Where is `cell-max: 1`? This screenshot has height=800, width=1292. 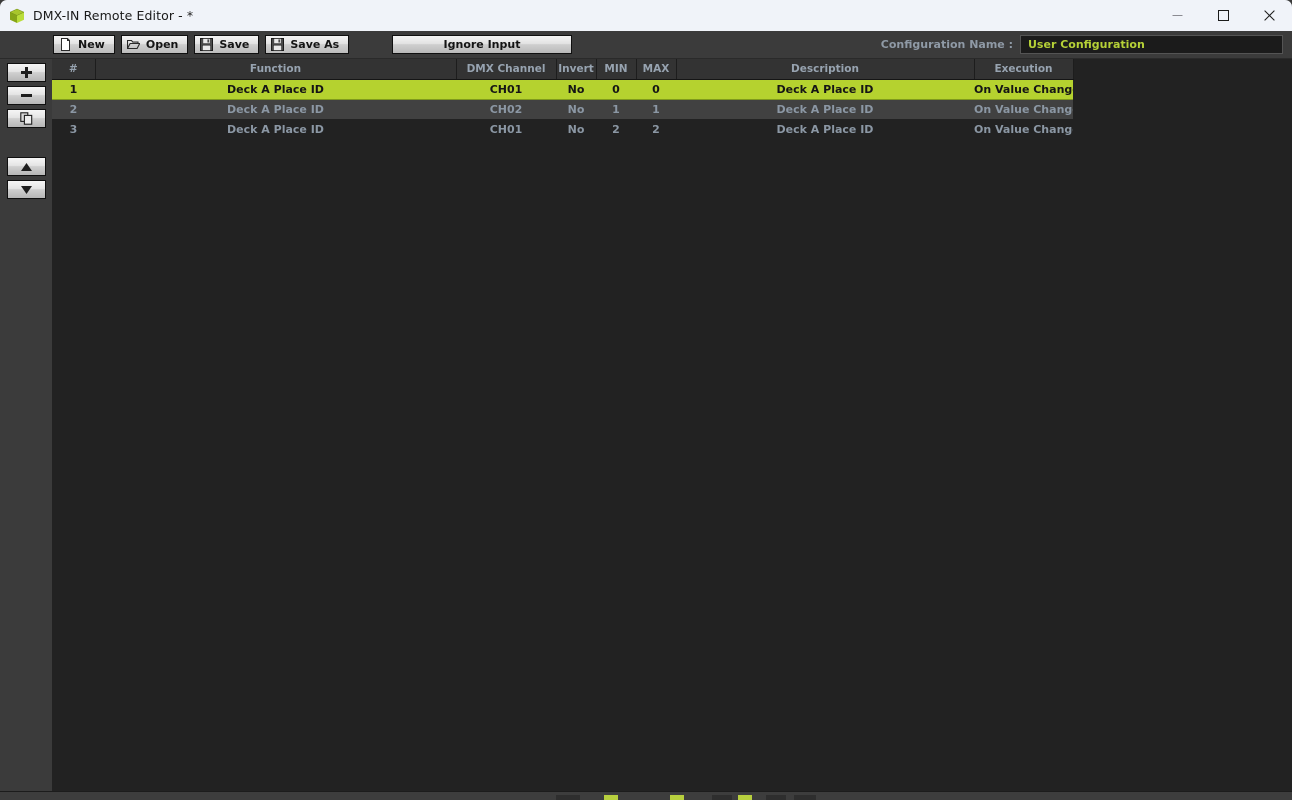 cell-max: 1 is located at coordinates (656, 109).